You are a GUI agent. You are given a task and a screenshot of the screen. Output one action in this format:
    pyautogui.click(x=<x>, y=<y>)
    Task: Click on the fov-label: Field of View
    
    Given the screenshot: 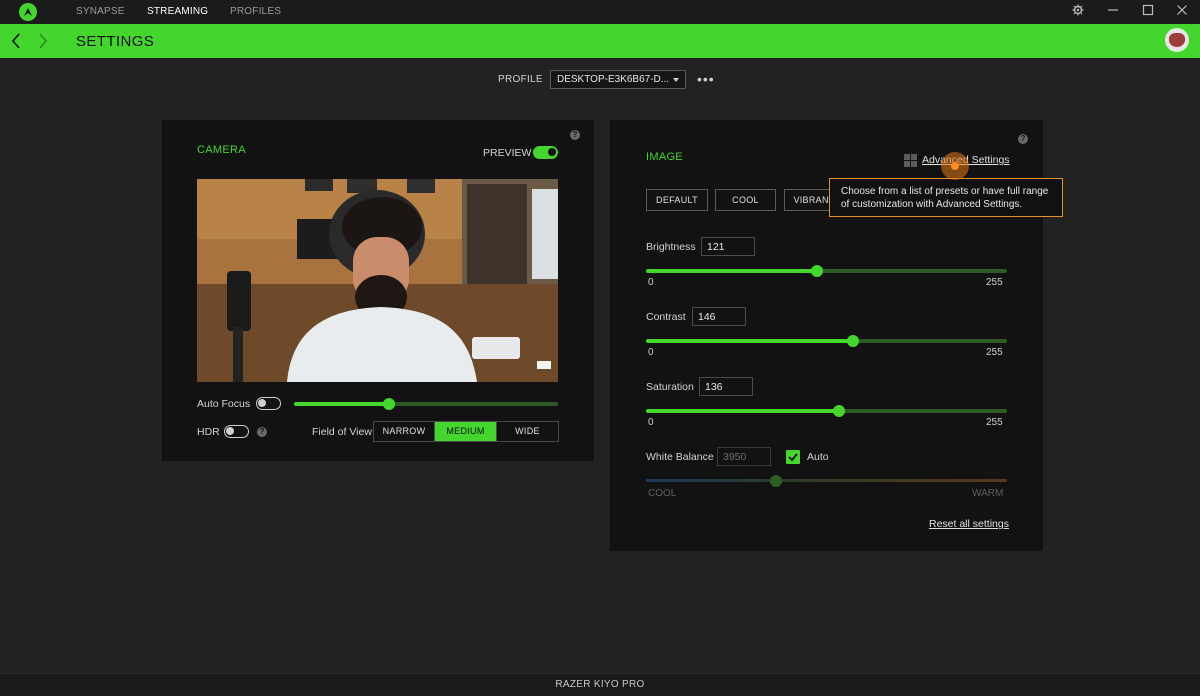 What is the action you would take?
    pyautogui.click(x=342, y=432)
    